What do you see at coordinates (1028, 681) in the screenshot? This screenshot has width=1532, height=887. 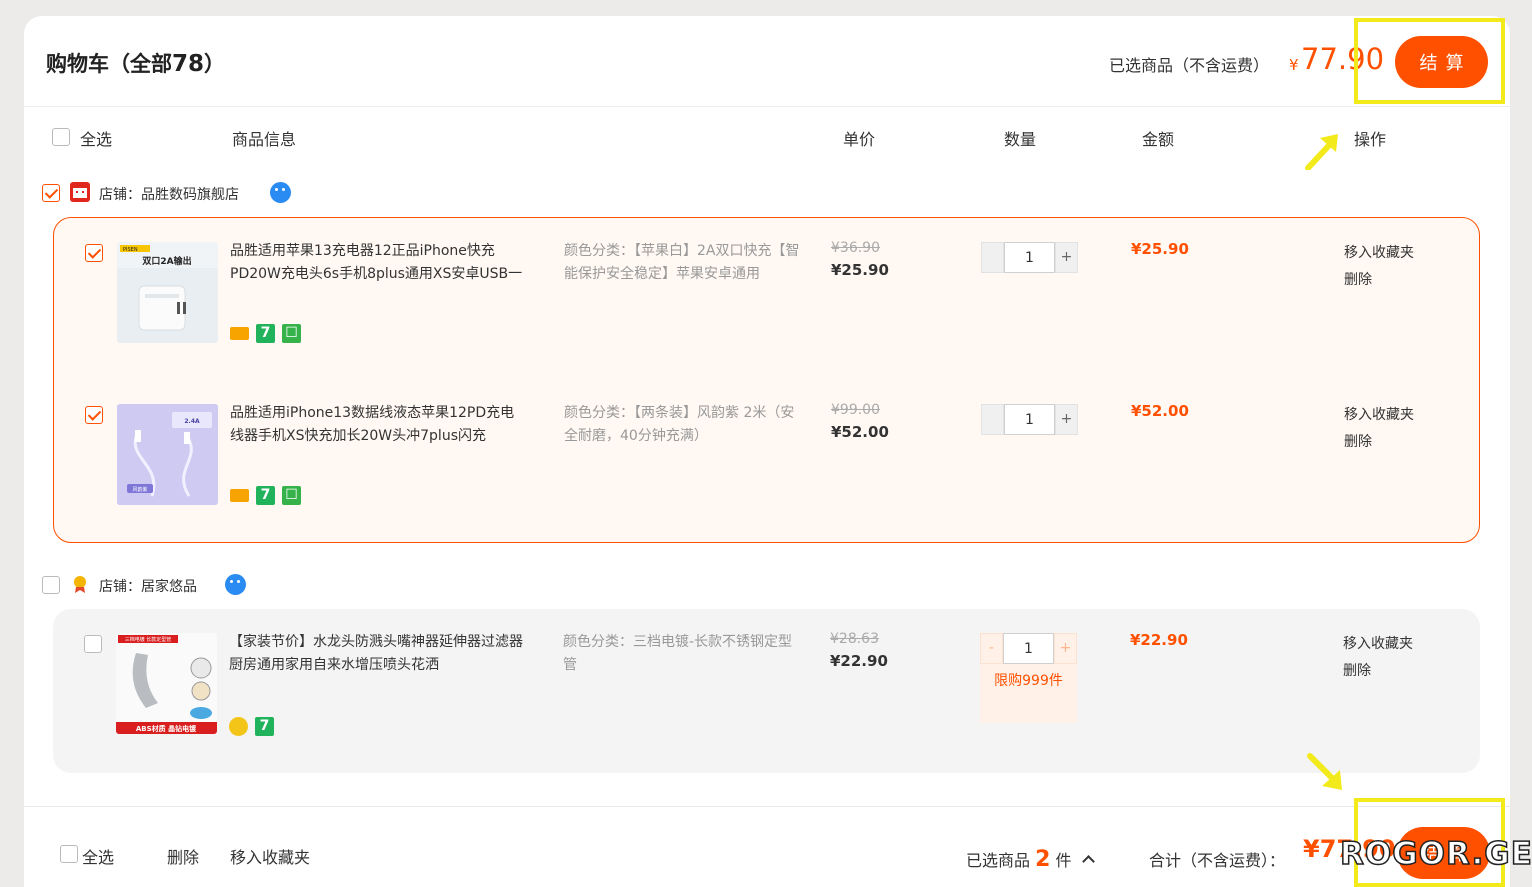 I see `purchase-limit: 限购999件` at bounding box center [1028, 681].